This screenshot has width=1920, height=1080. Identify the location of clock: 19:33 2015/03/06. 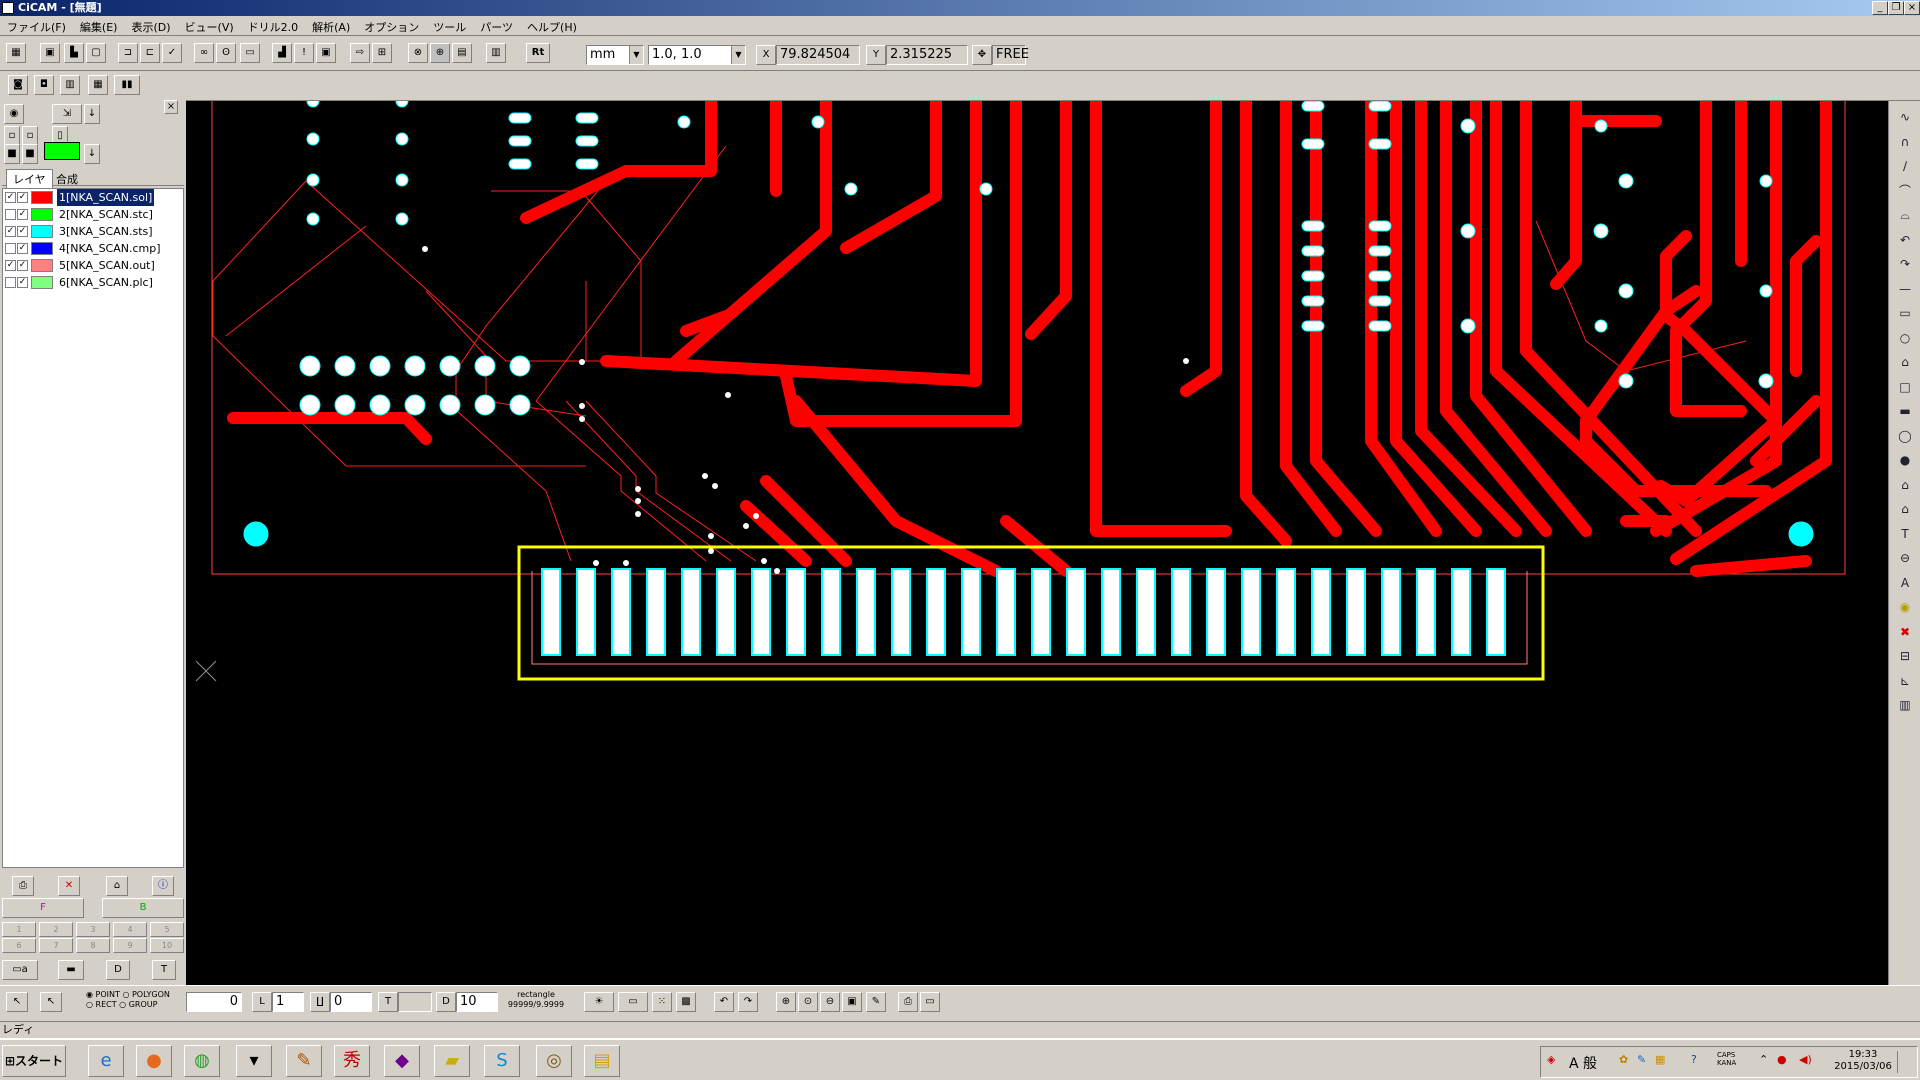
(1863, 1061).